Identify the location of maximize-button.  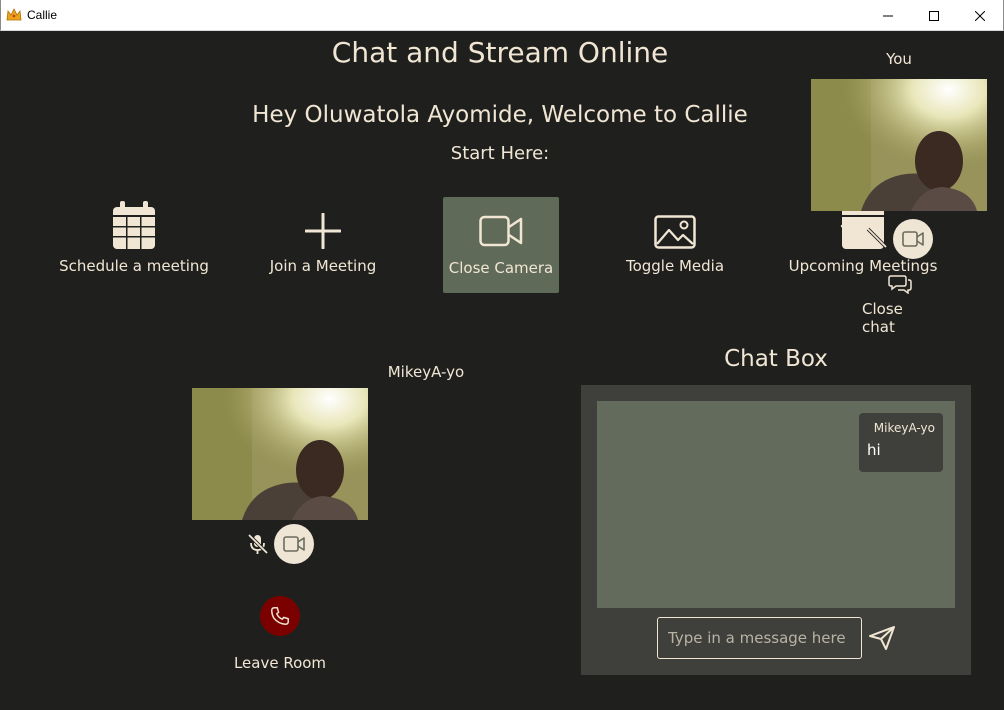
(934, 15).